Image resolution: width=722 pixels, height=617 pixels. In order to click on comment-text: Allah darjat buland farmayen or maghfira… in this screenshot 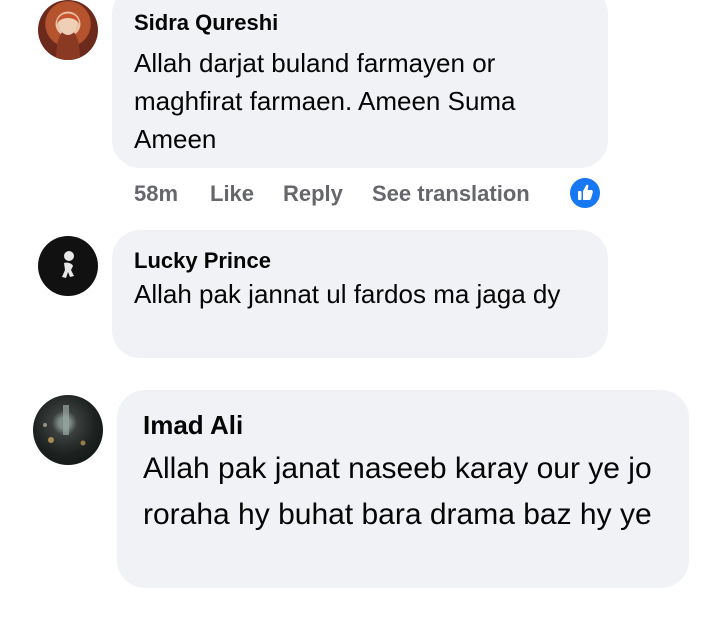, I will do `click(325, 101)`.